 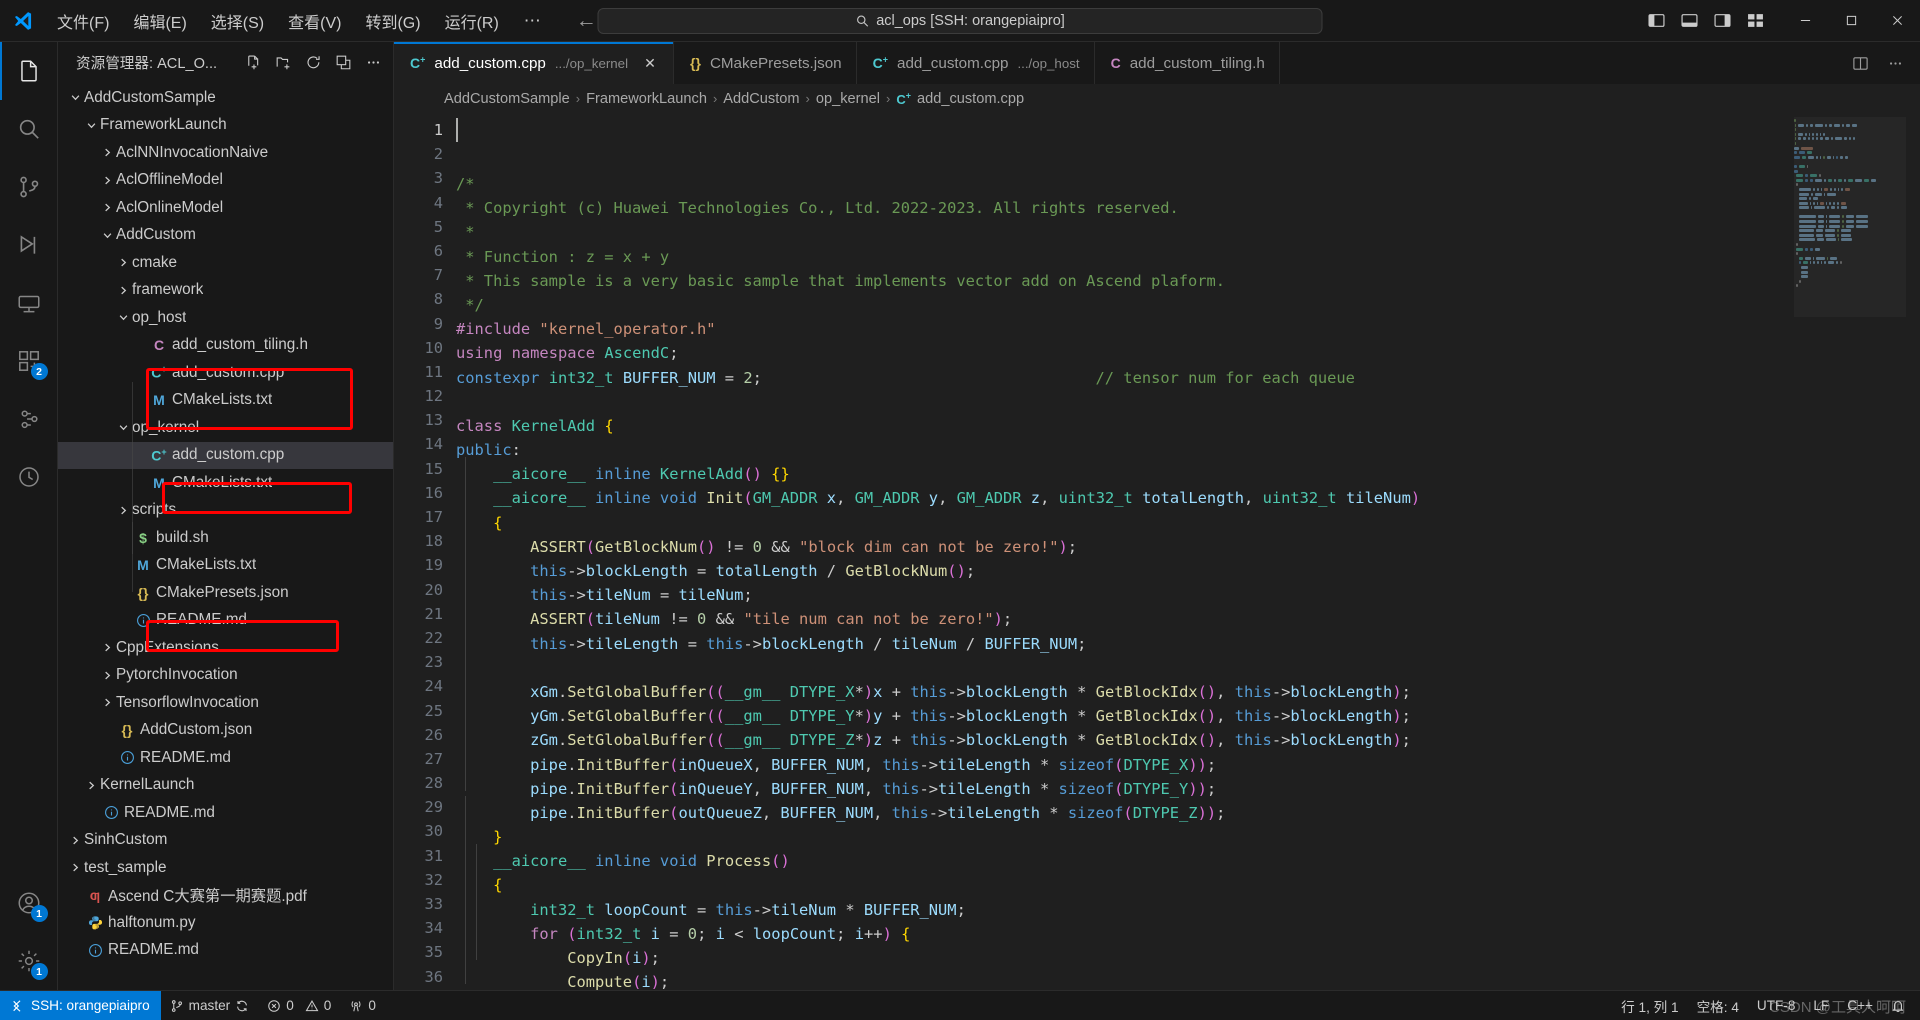 What do you see at coordinates (970, 99) in the screenshot?
I see `breadcrumb-item: add_custom.cpp` at bounding box center [970, 99].